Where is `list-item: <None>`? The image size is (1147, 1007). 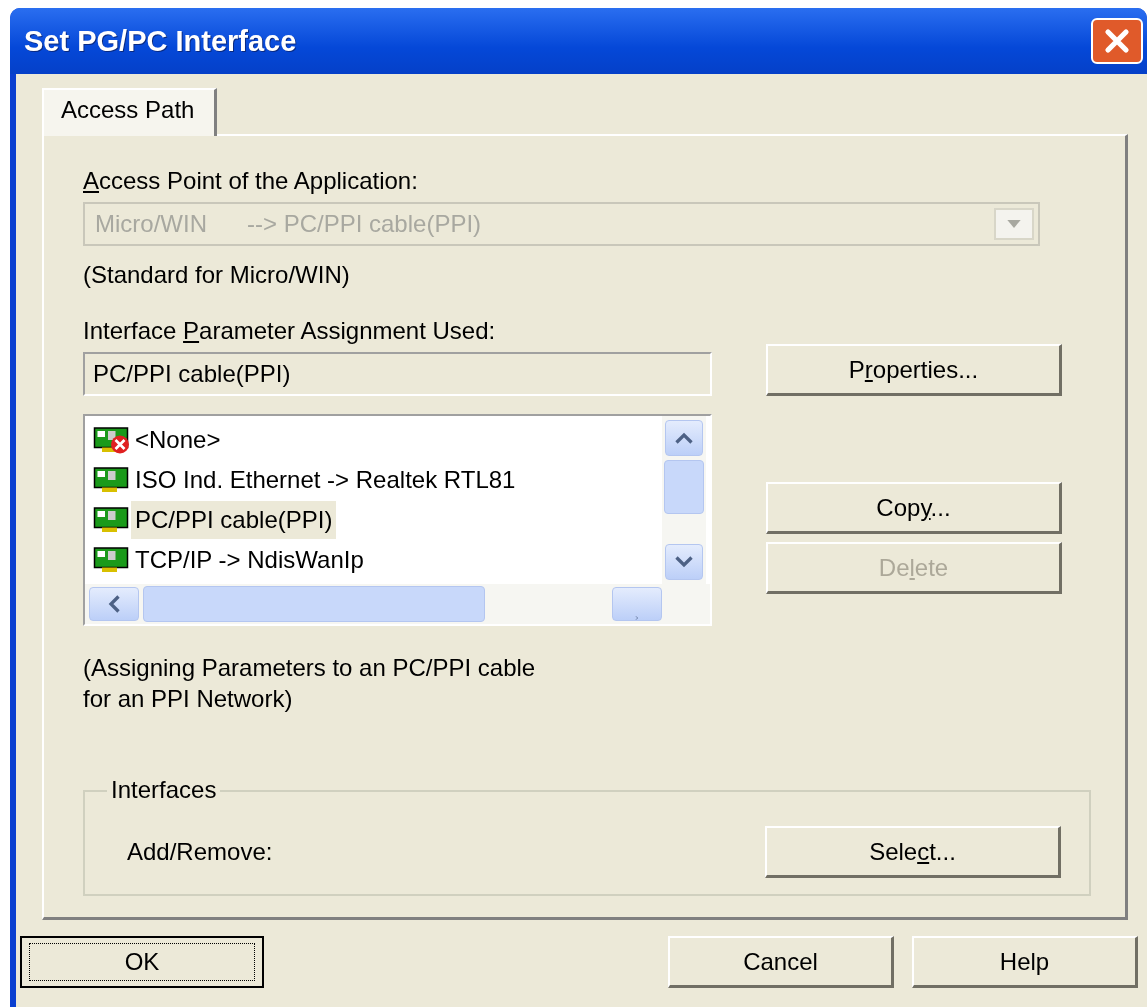 list-item: <None> is located at coordinates (178, 440).